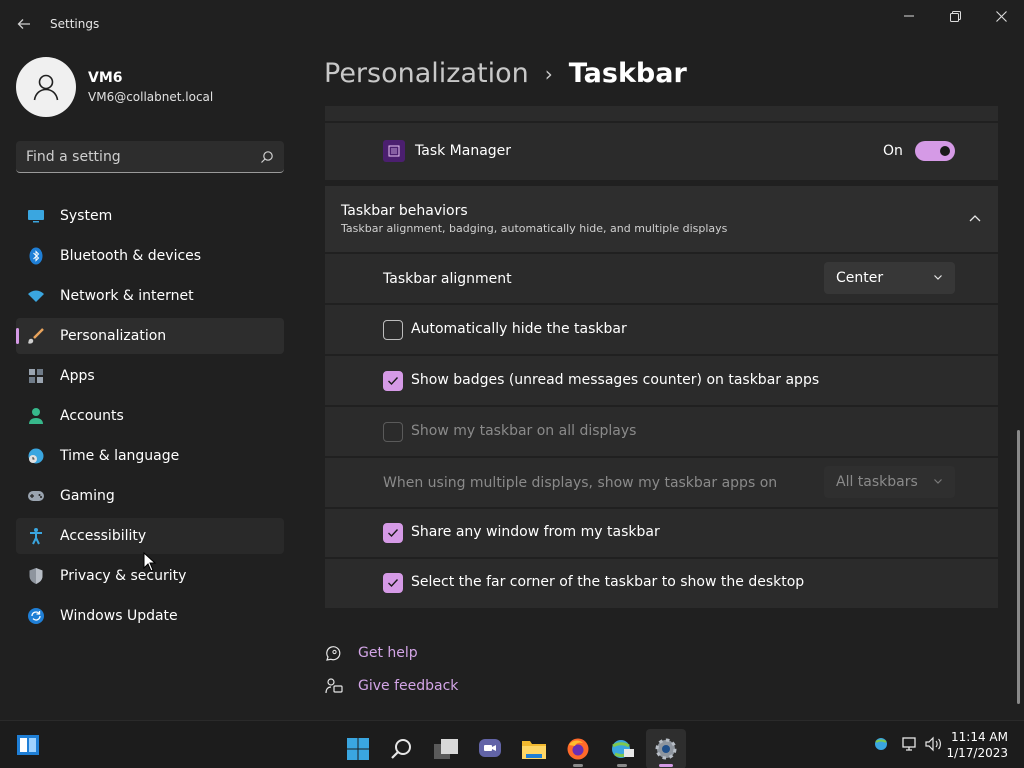 This screenshot has width=1024, height=768. I want to click on sidebar-item-label: Apps, so click(77, 376).